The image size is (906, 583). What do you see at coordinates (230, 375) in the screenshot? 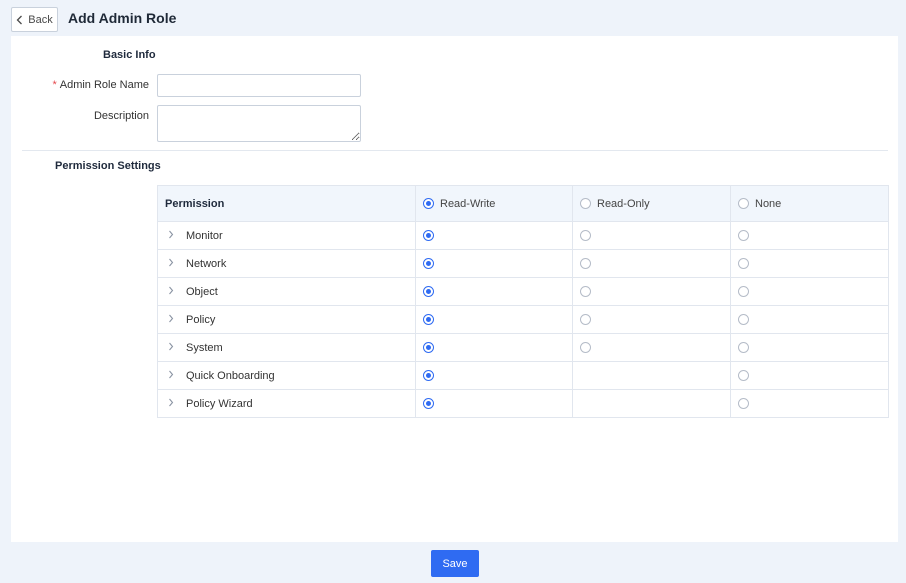
I see `permission-name-label: Quick Onboarding` at bounding box center [230, 375].